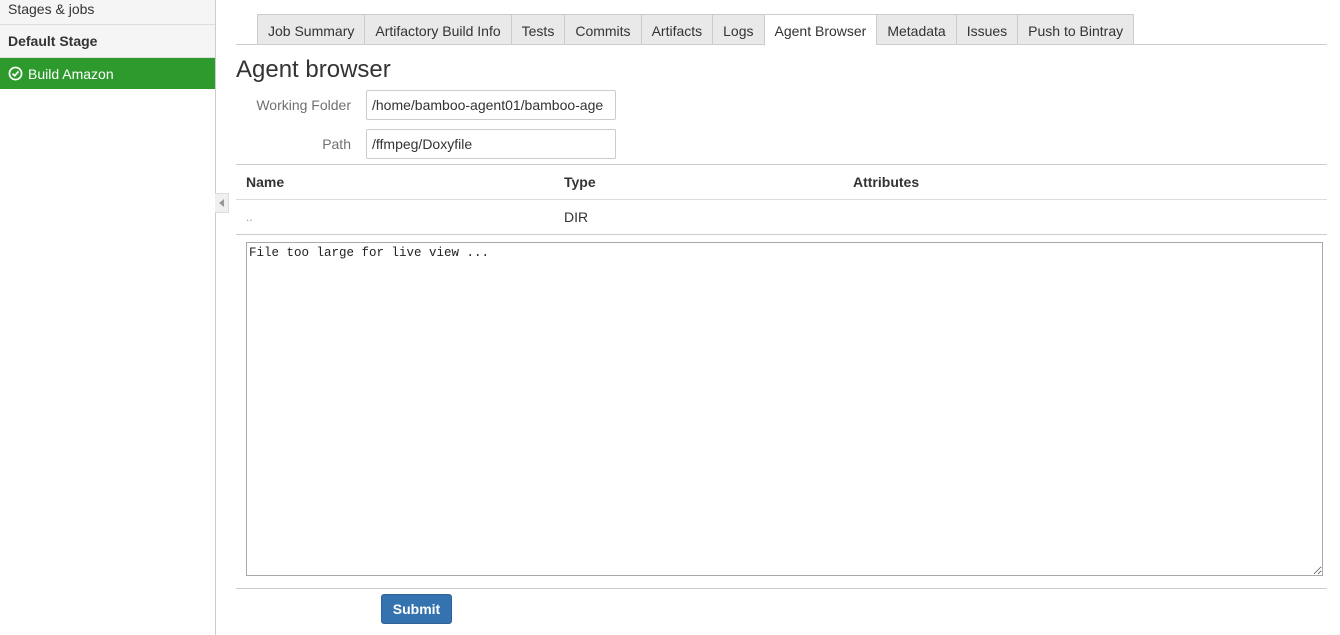 Image resolution: width=1340 pixels, height=635 pixels. I want to click on sidebar-collapse-handle, so click(222, 203).